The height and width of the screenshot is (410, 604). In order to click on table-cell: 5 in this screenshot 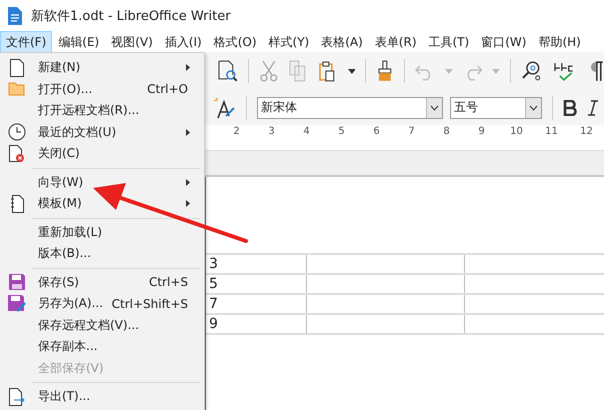, I will do `click(256, 284)`.